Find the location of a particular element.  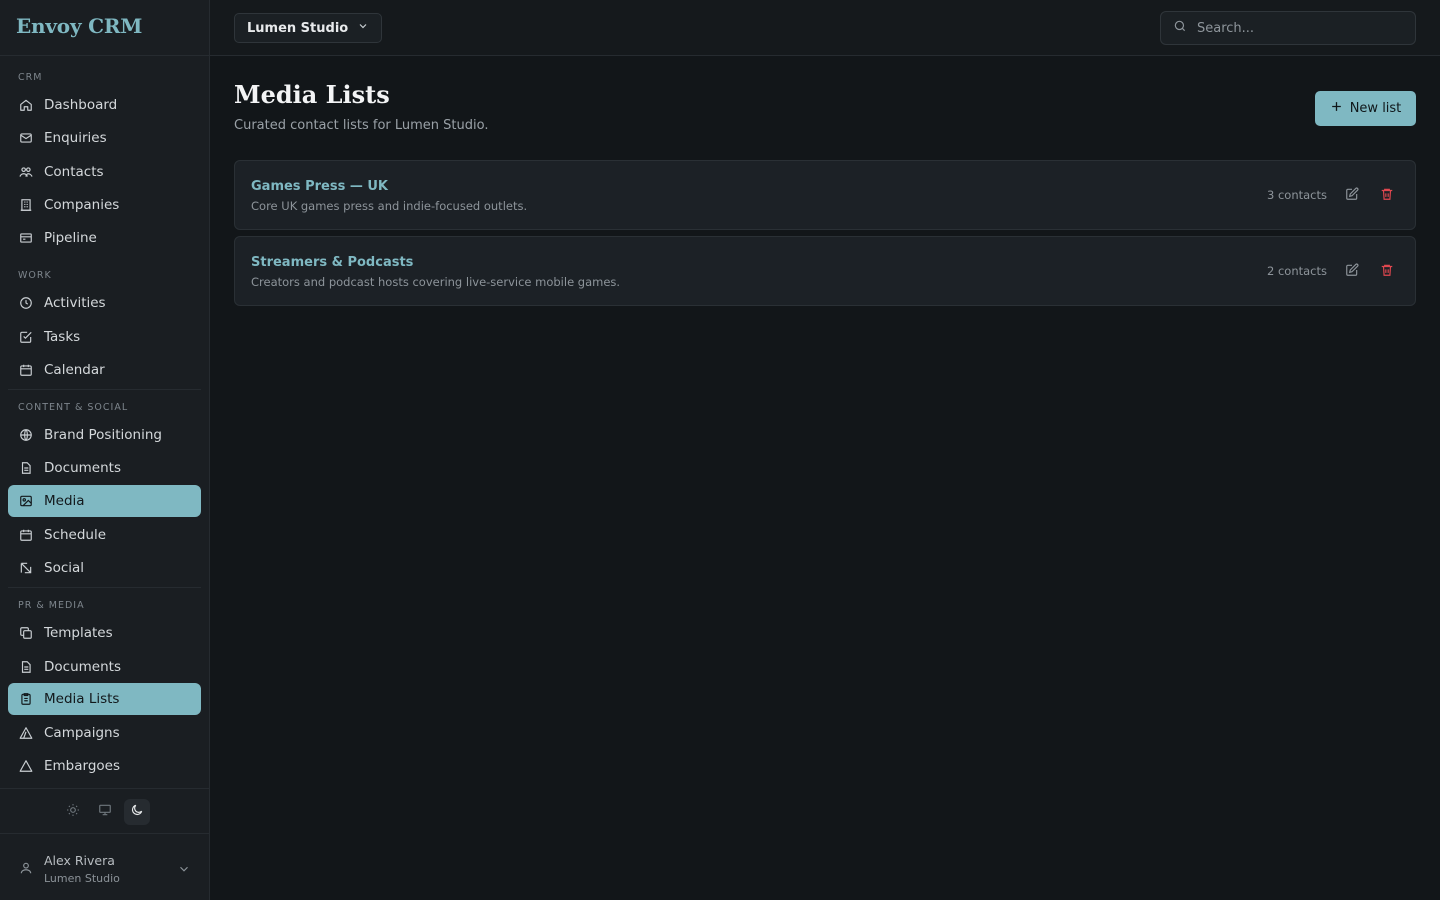

new-list-label: New list is located at coordinates (1375, 108).